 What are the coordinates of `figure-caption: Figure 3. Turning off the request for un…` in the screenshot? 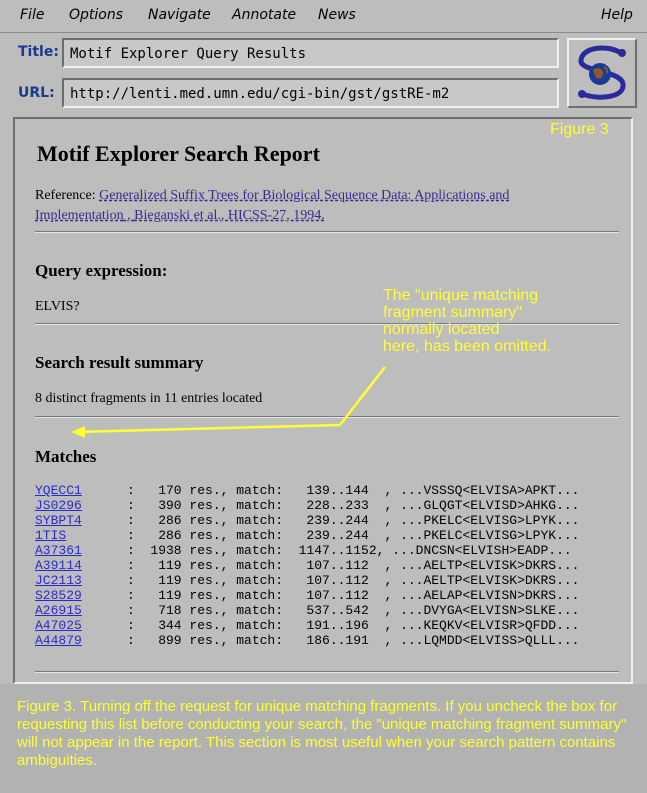 It's located at (323, 738).